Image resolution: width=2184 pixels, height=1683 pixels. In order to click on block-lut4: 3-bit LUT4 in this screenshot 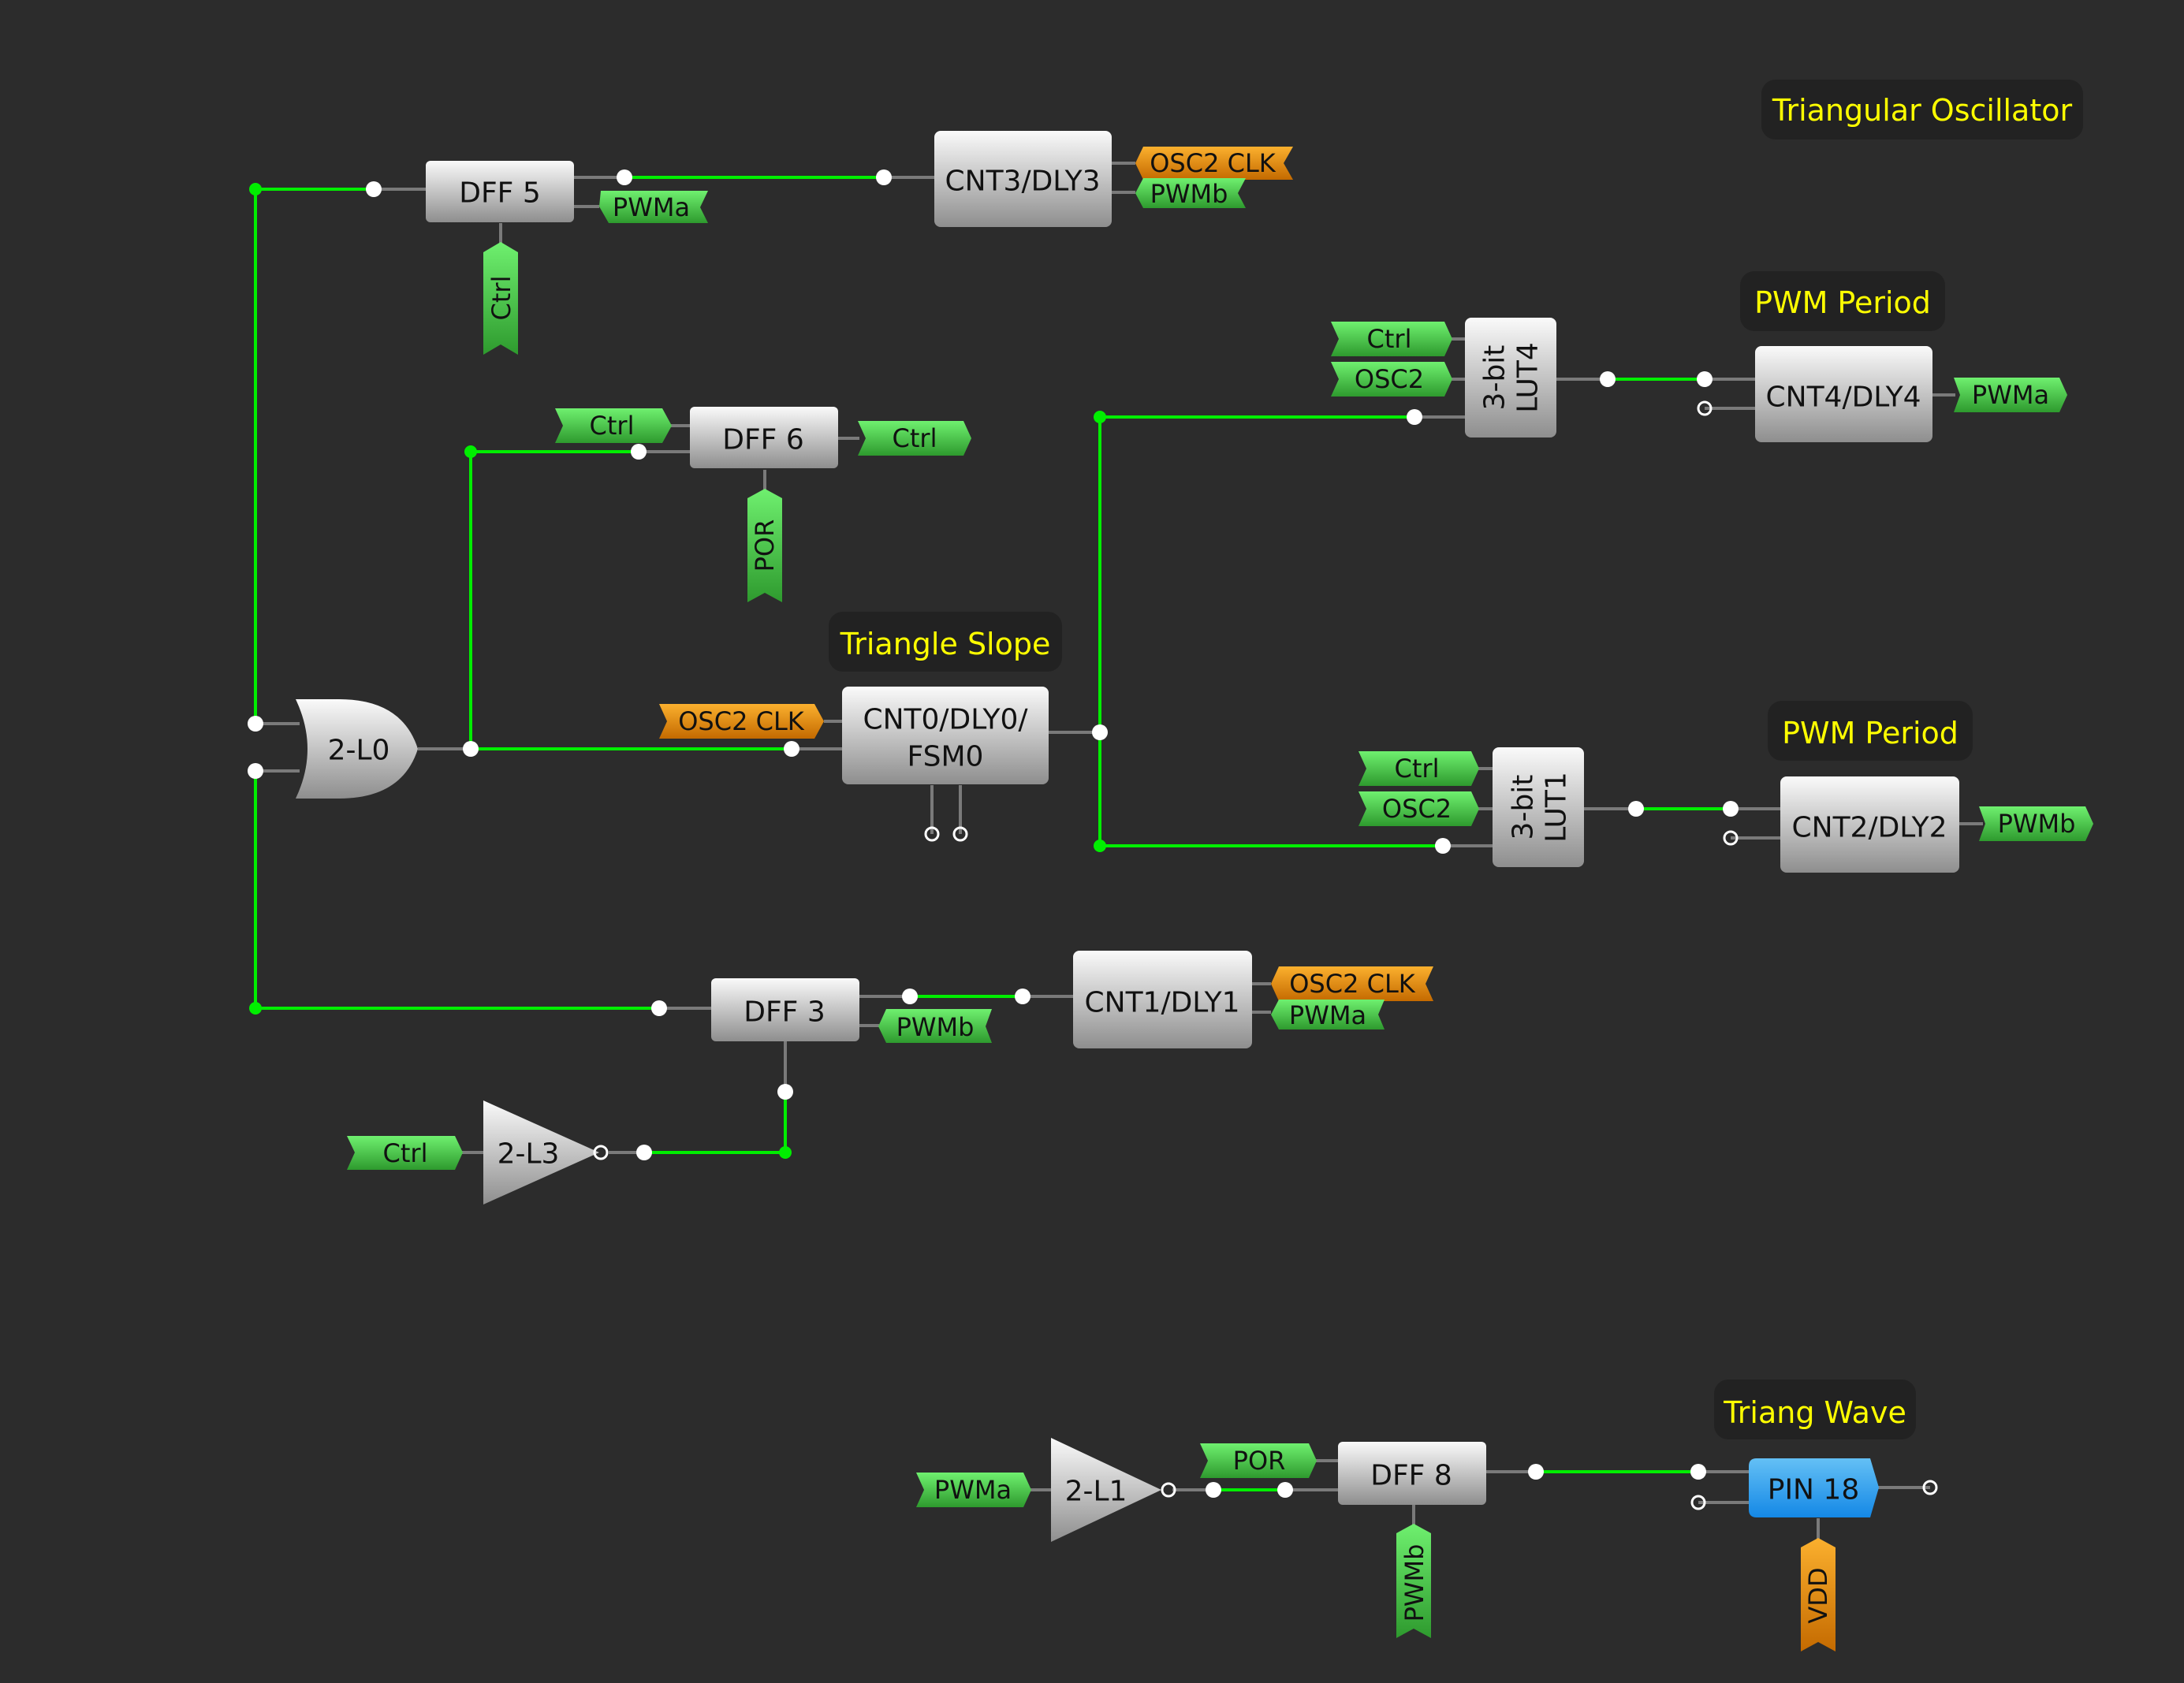, I will do `click(1510, 378)`.